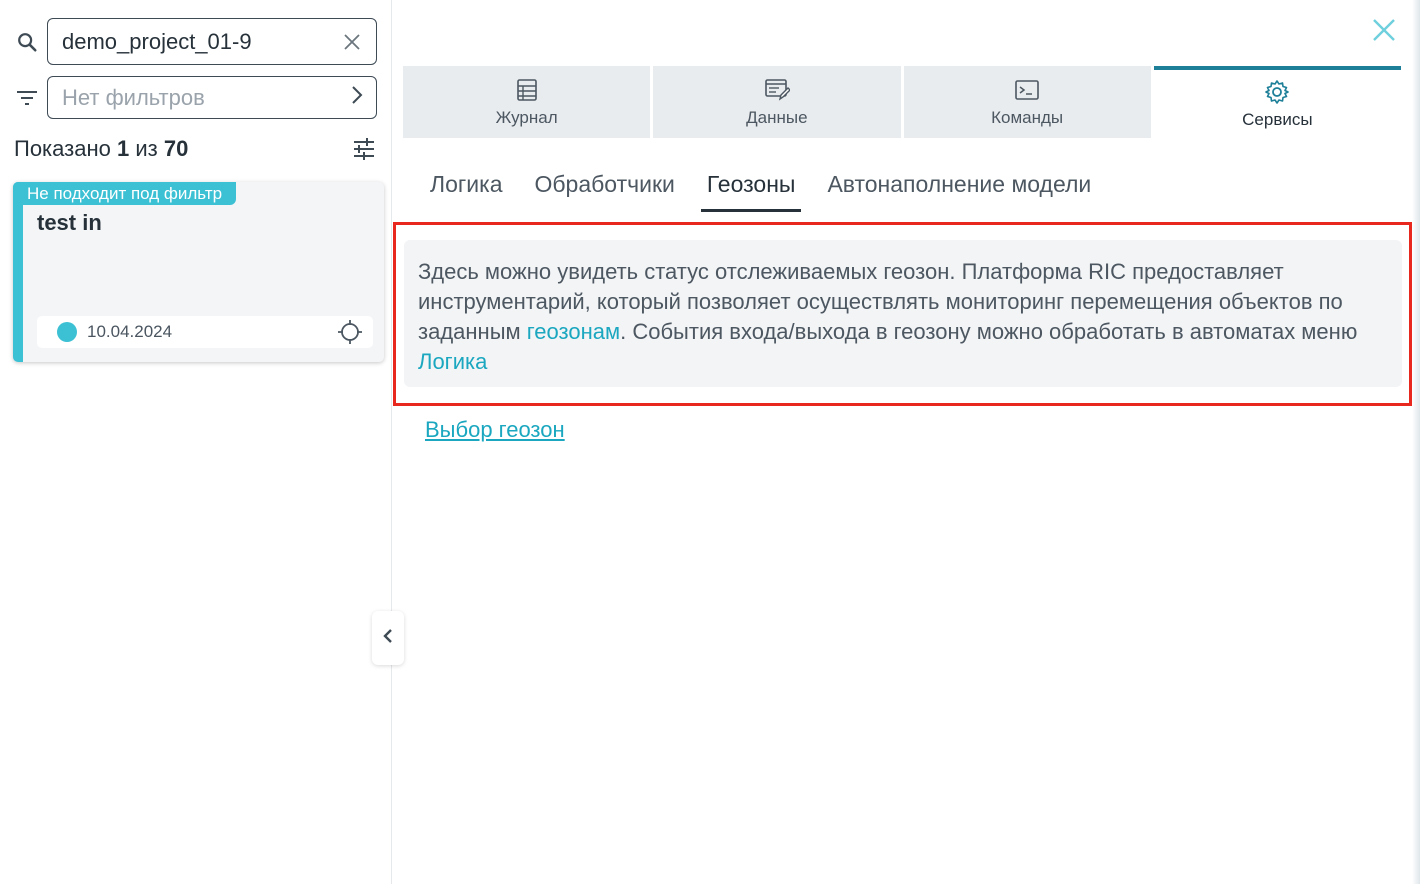 This screenshot has width=1420, height=884. Describe the element at coordinates (1277, 92) in the screenshot. I see `gear-icon` at that location.